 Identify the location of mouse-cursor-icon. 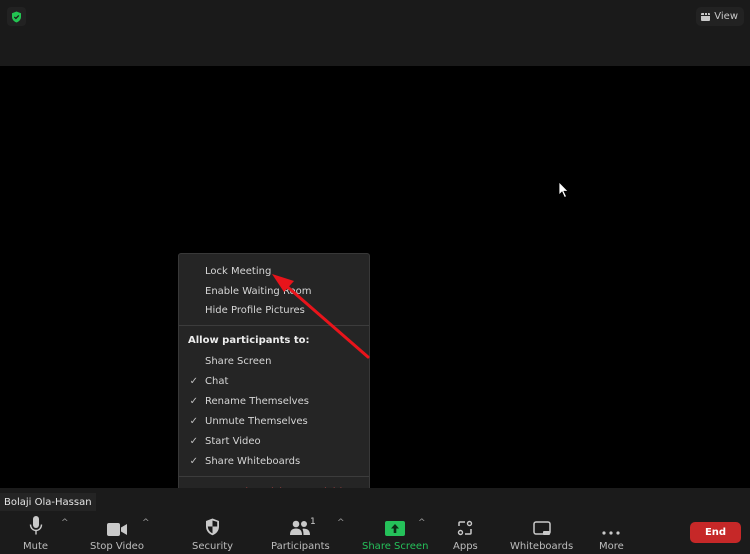
(564, 190).